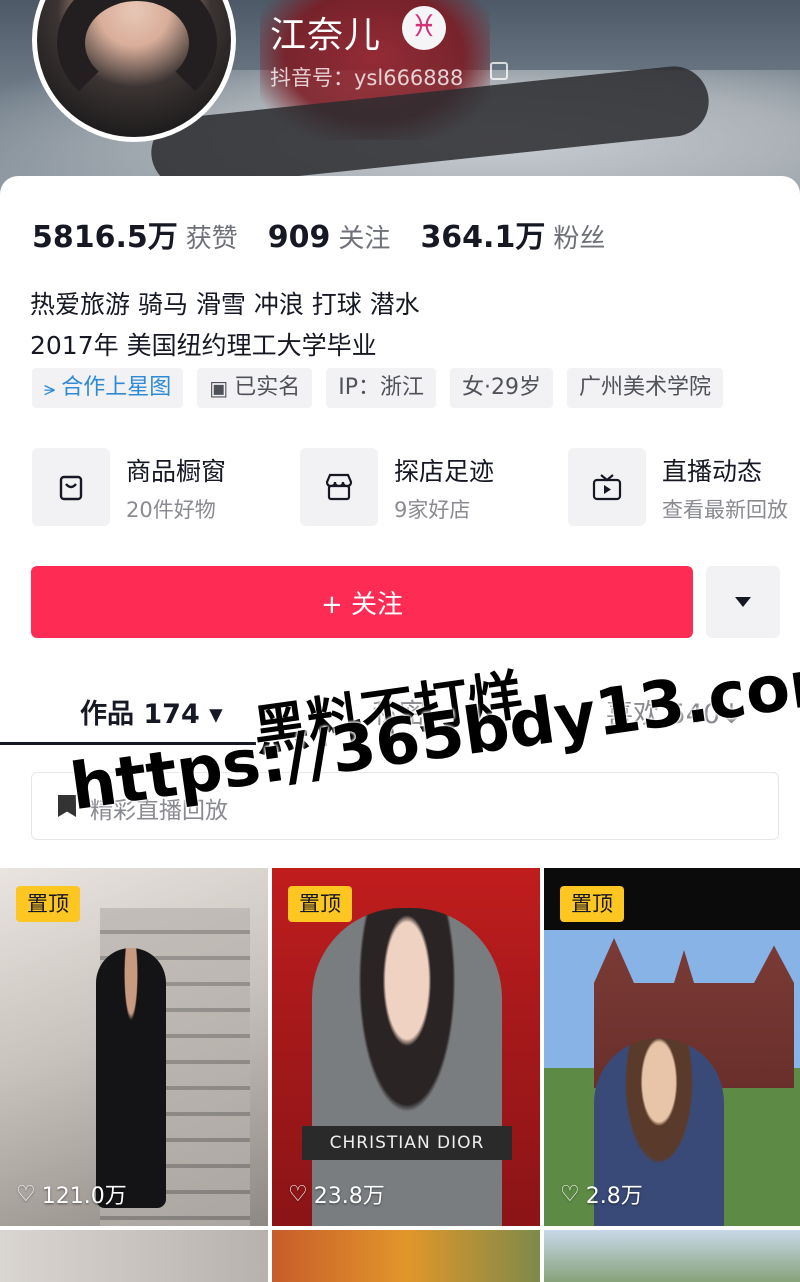 The height and width of the screenshot is (1282, 800). I want to click on tab-works: 作品 174 ▾, so click(151, 711).